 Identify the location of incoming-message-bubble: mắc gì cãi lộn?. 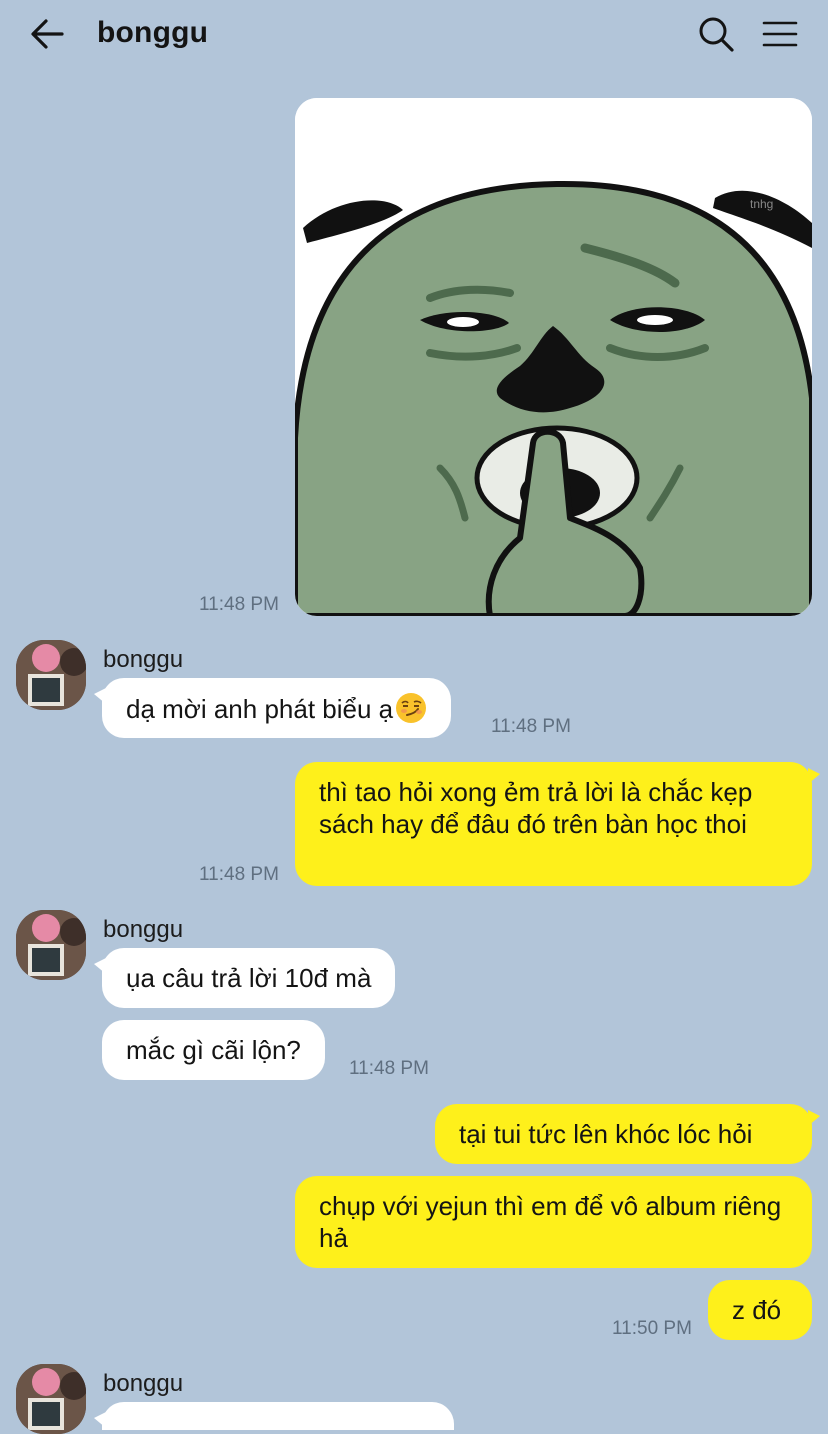
(213, 1050).